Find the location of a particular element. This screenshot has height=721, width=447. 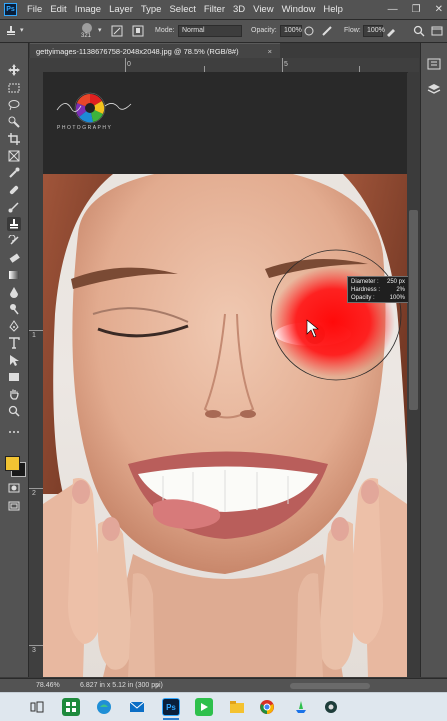

chrome-browser-icon is located at coordinates (267, 707).